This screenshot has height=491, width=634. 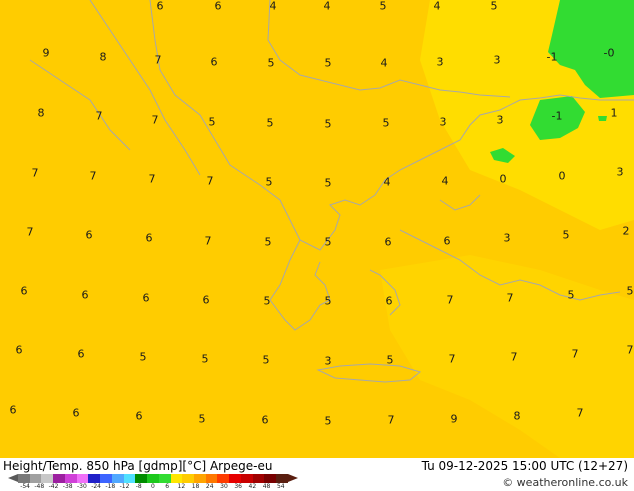 What do you see at coordinates (614, 113) in the screenshot?
I see `temperature-label: 1` at bounding box center [614, 113].